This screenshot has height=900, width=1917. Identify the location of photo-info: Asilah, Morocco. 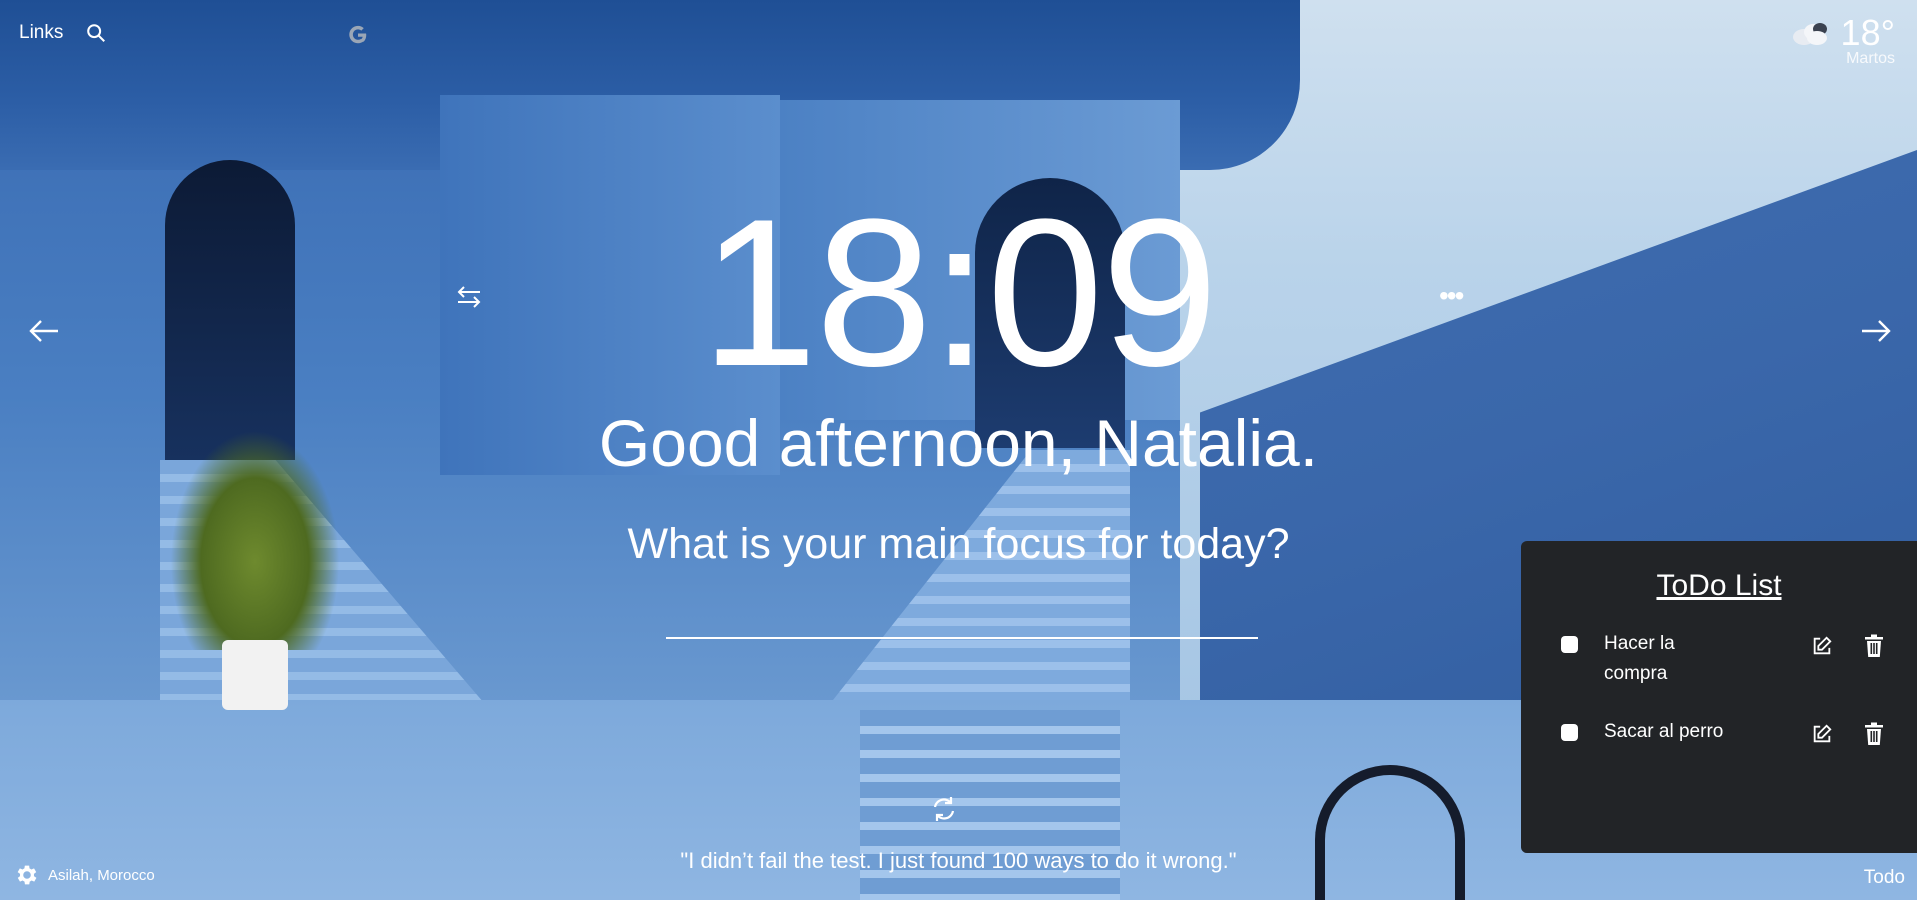
(84, 875).